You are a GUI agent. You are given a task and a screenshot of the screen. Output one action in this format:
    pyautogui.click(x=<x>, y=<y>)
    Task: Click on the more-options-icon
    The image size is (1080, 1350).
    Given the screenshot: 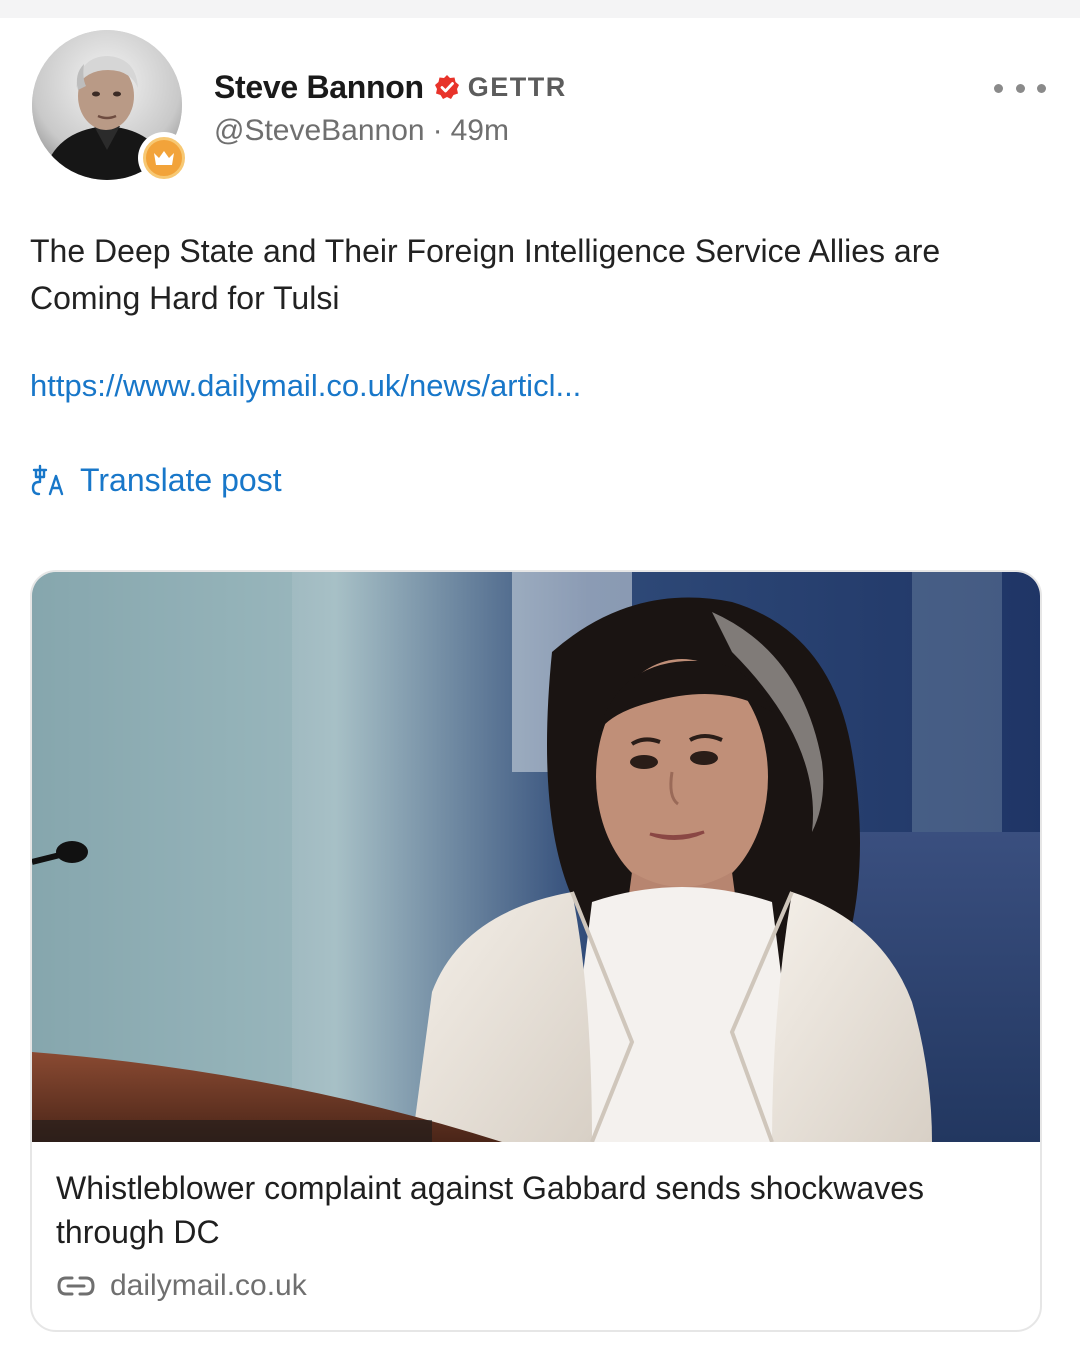 What is the action you would take?
    pyautogui.click(x=1020, y=88)
    